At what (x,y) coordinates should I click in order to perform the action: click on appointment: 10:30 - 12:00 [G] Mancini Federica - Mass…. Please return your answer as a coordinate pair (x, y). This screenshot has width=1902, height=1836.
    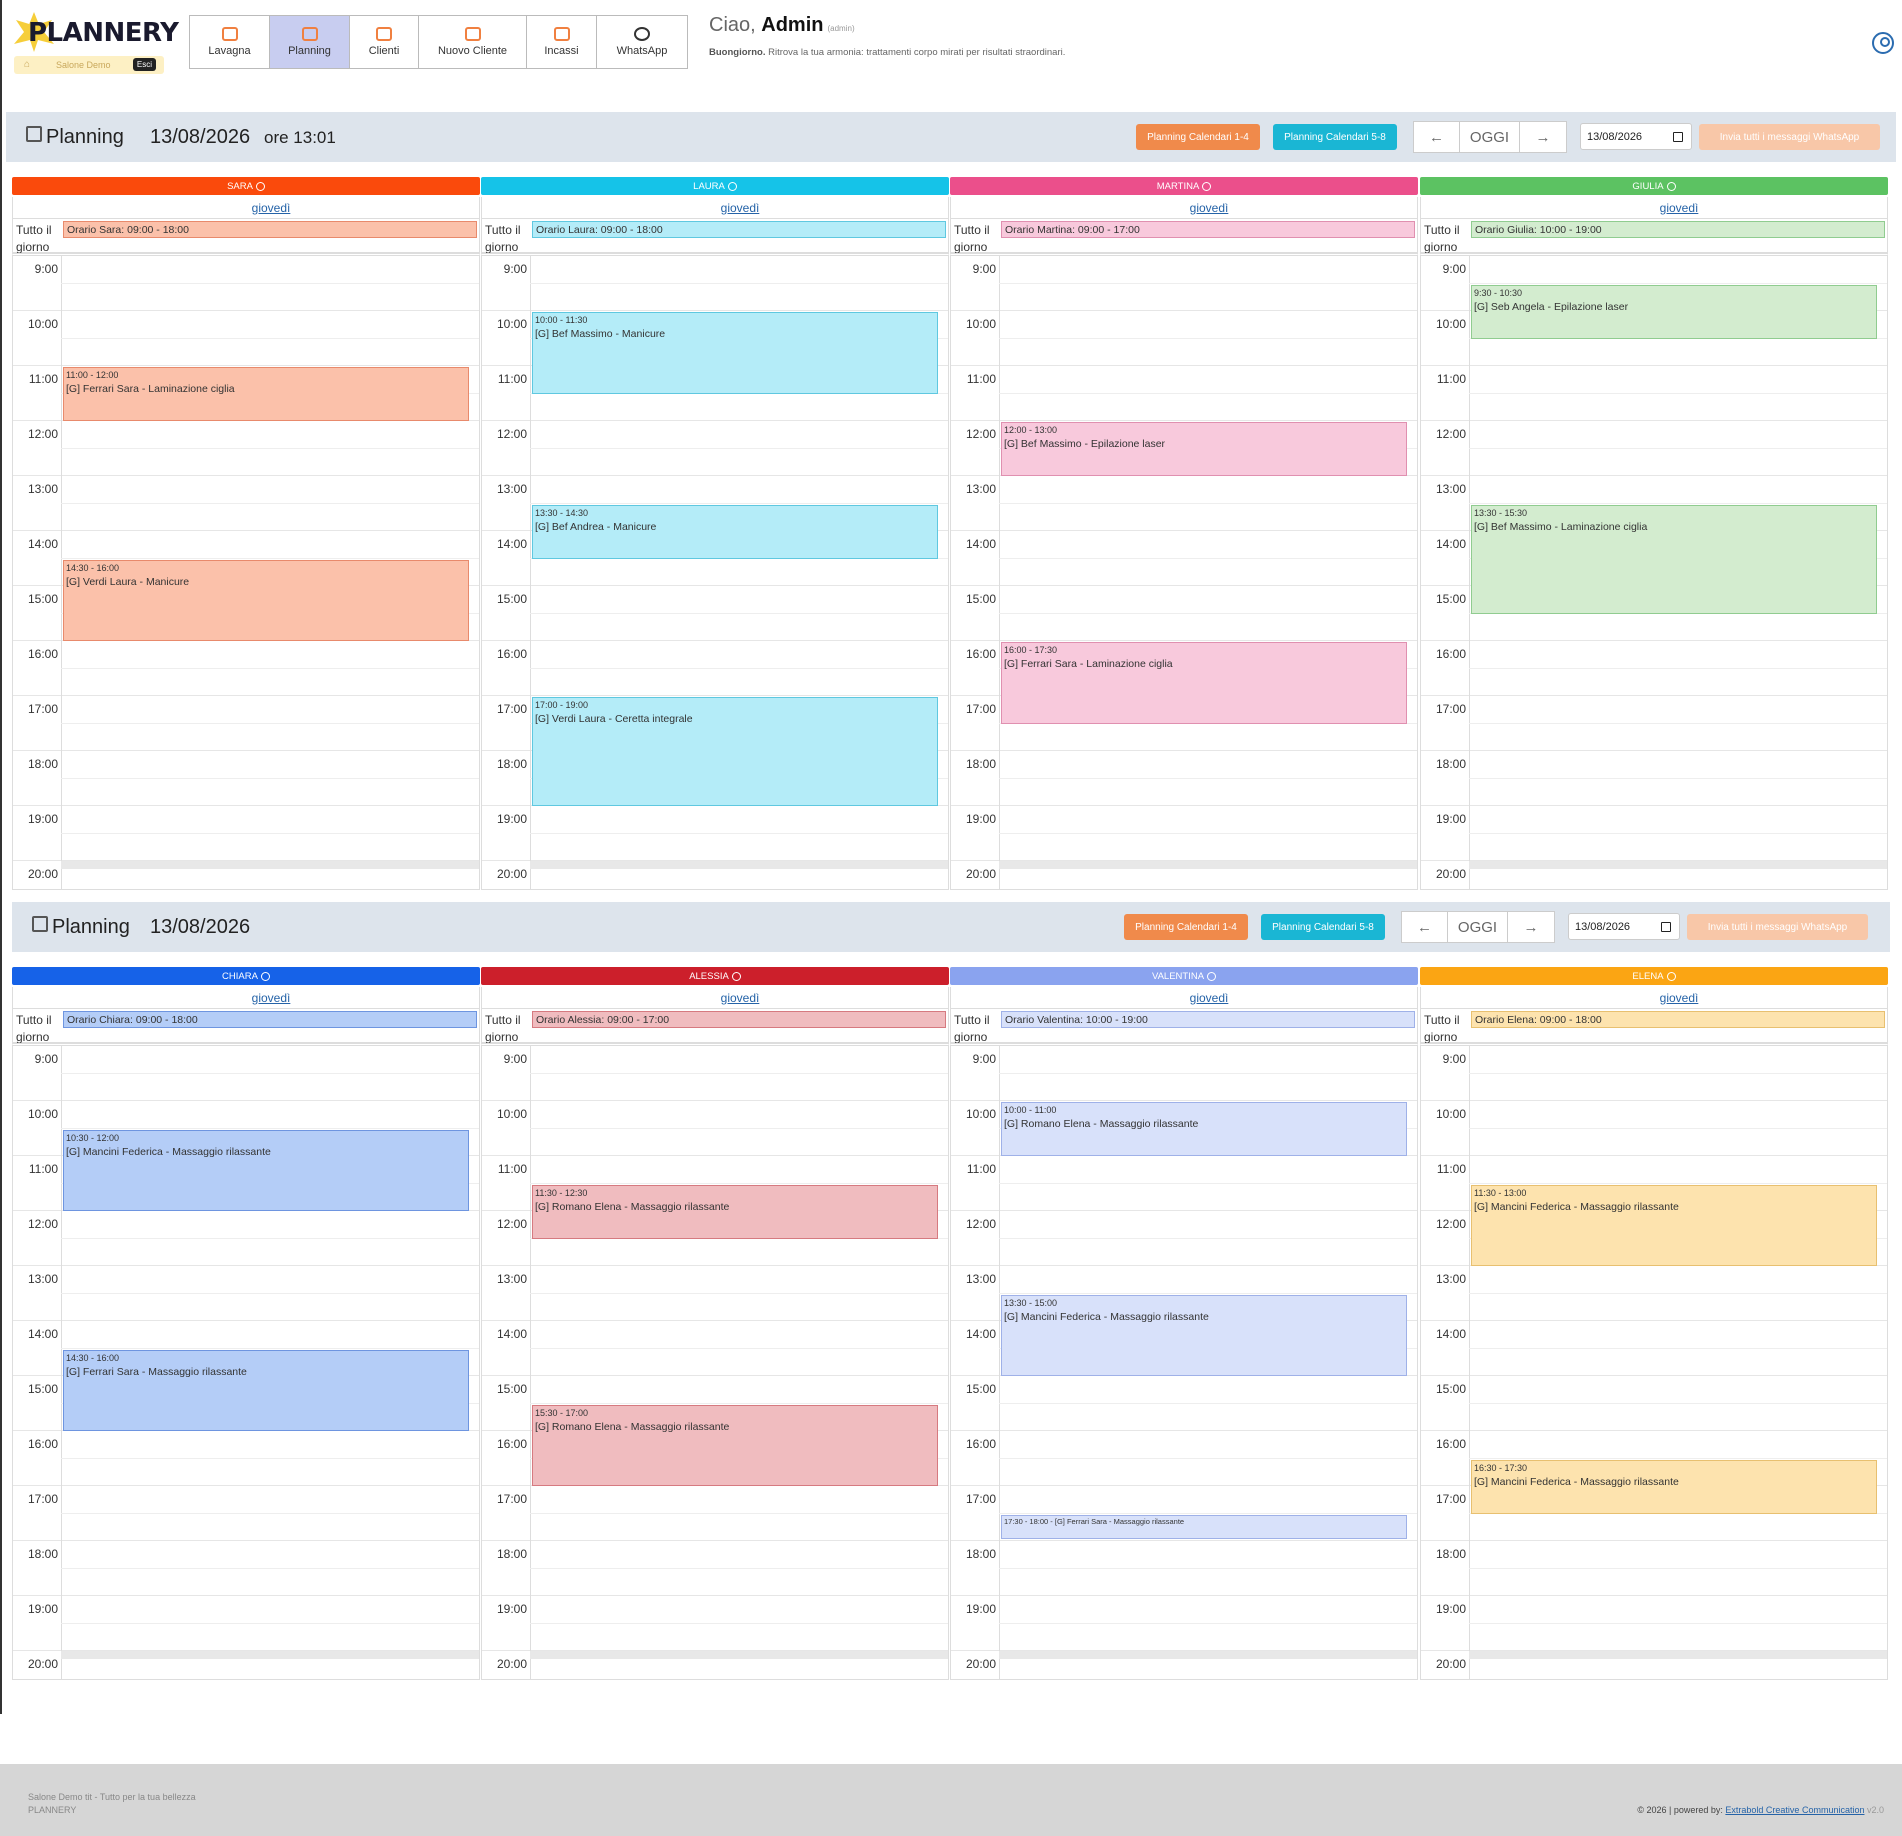
    Looking at the image, I should click on (266, 1170).